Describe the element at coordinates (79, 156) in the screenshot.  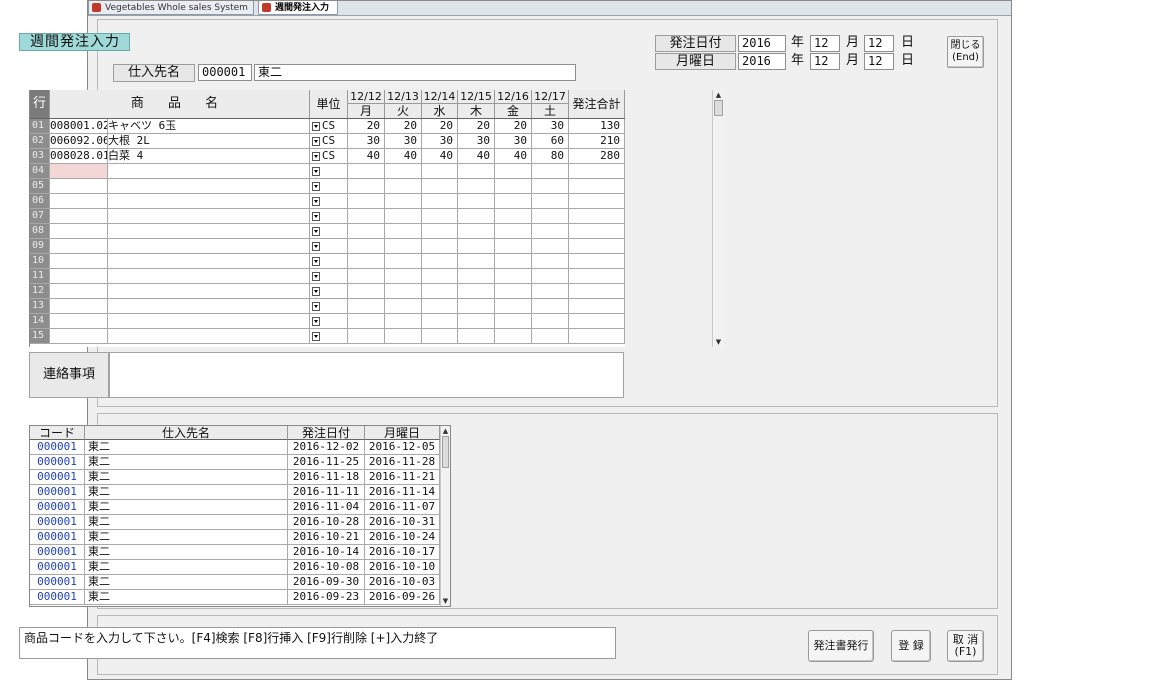
I see `product-code-cell: 008028.01` at that location.